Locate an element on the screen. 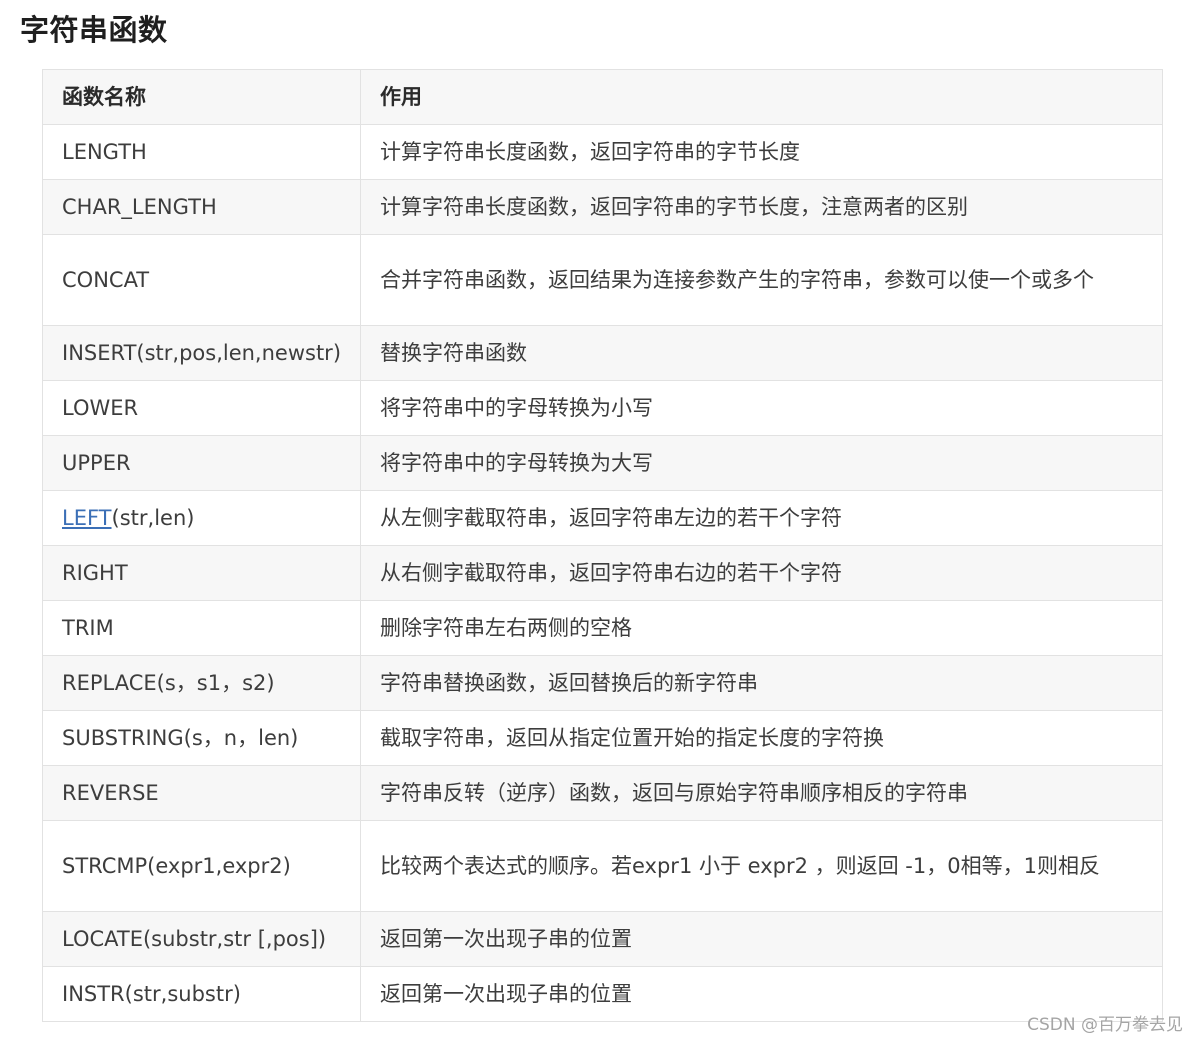 This screenshot has width=1199, height=1044. function-purpose-cell: 计算字符串长度函数，返回字符串的字节长度，注意两者的区别 is located at coordinates (761, 207).